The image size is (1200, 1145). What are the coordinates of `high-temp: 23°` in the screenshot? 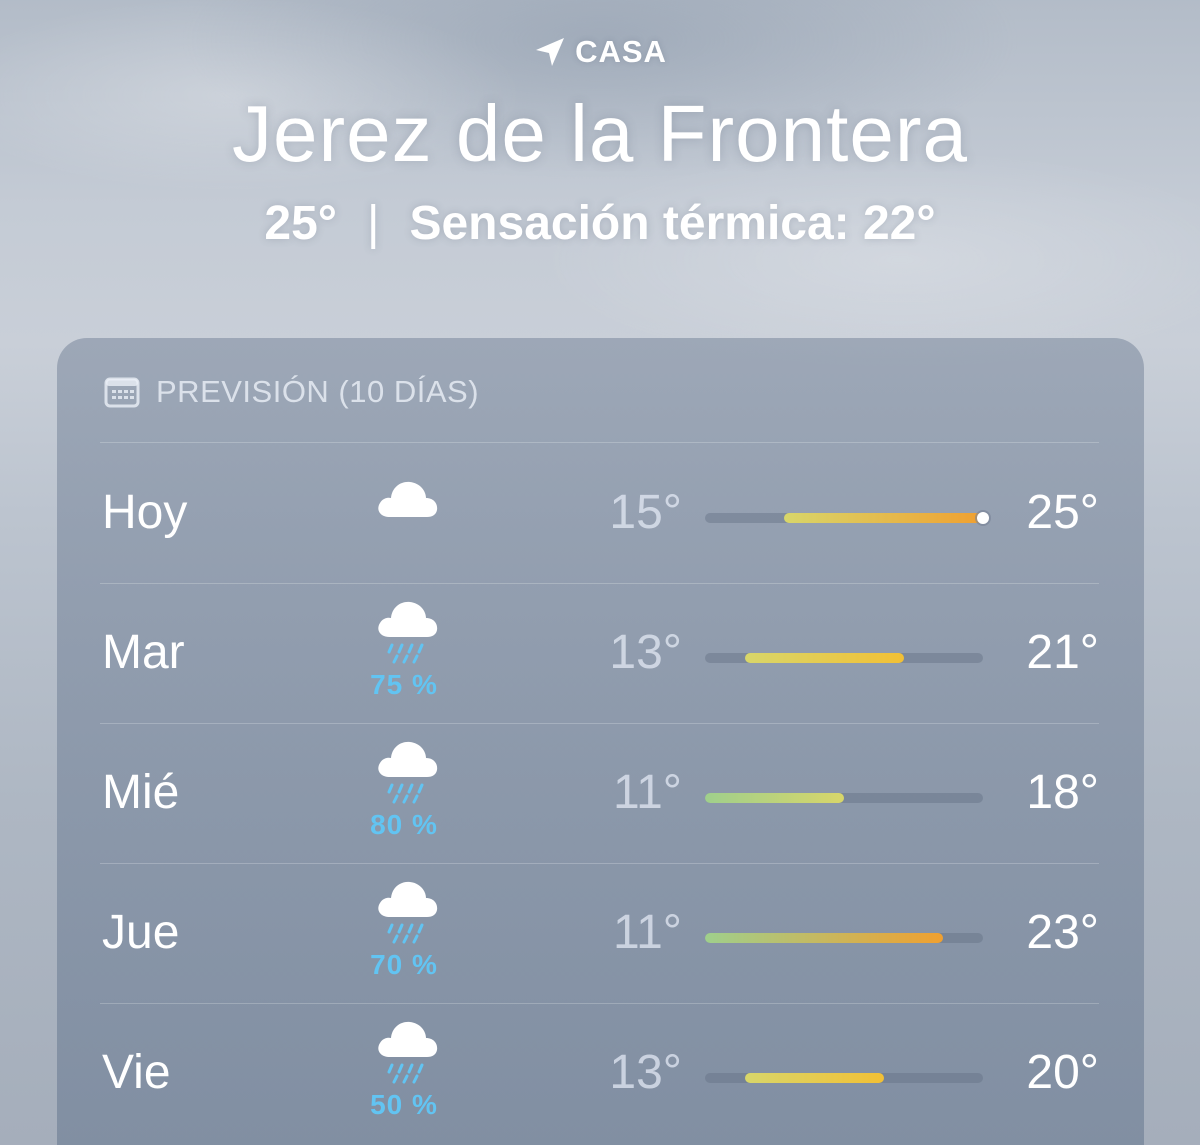 It's located at (1062, 932).